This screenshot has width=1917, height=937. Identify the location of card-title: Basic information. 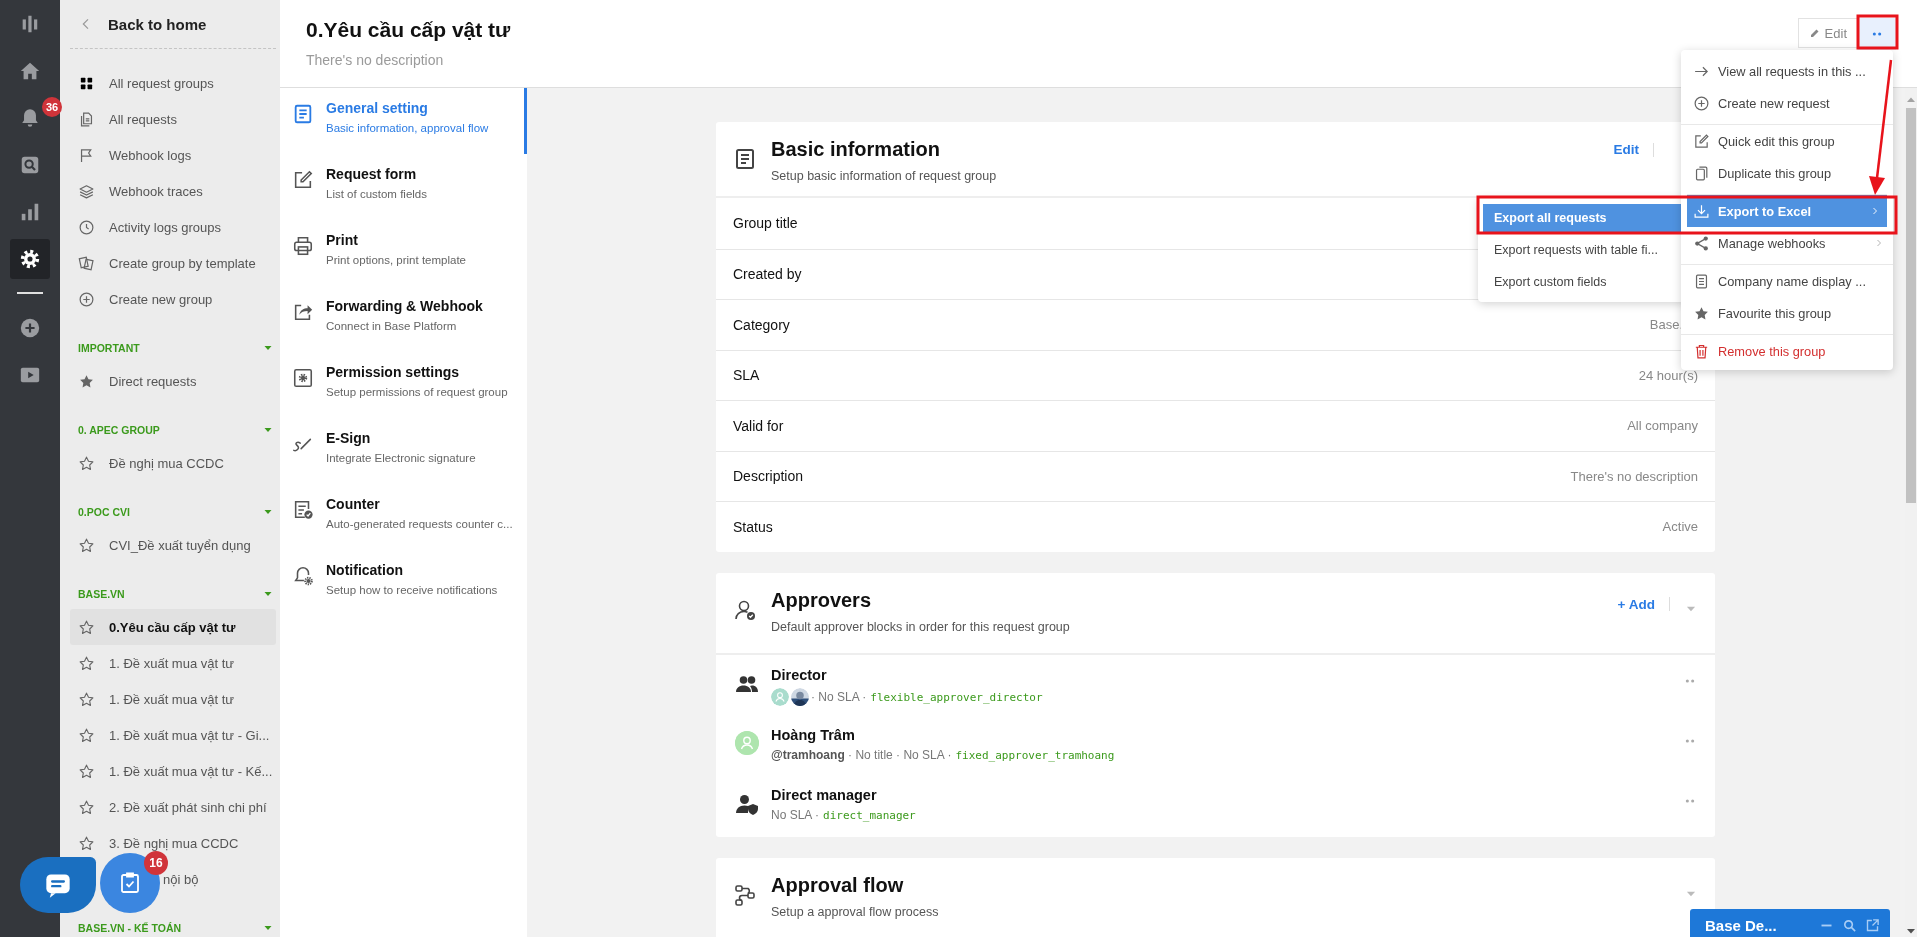
(856, 149).